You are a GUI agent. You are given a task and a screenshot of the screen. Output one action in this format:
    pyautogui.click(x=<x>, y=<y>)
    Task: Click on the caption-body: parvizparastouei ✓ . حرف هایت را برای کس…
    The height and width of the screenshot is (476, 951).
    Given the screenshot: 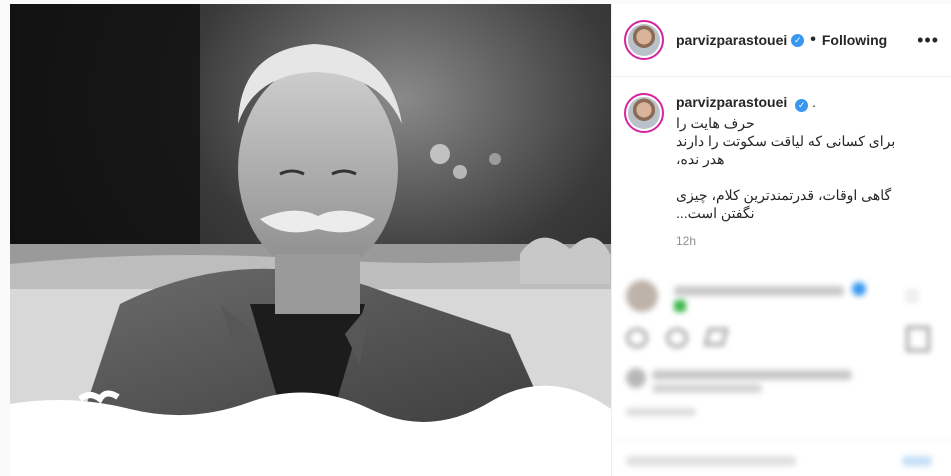 What is the action you would take?
    pyautogui.click(x=807, y=171)
    